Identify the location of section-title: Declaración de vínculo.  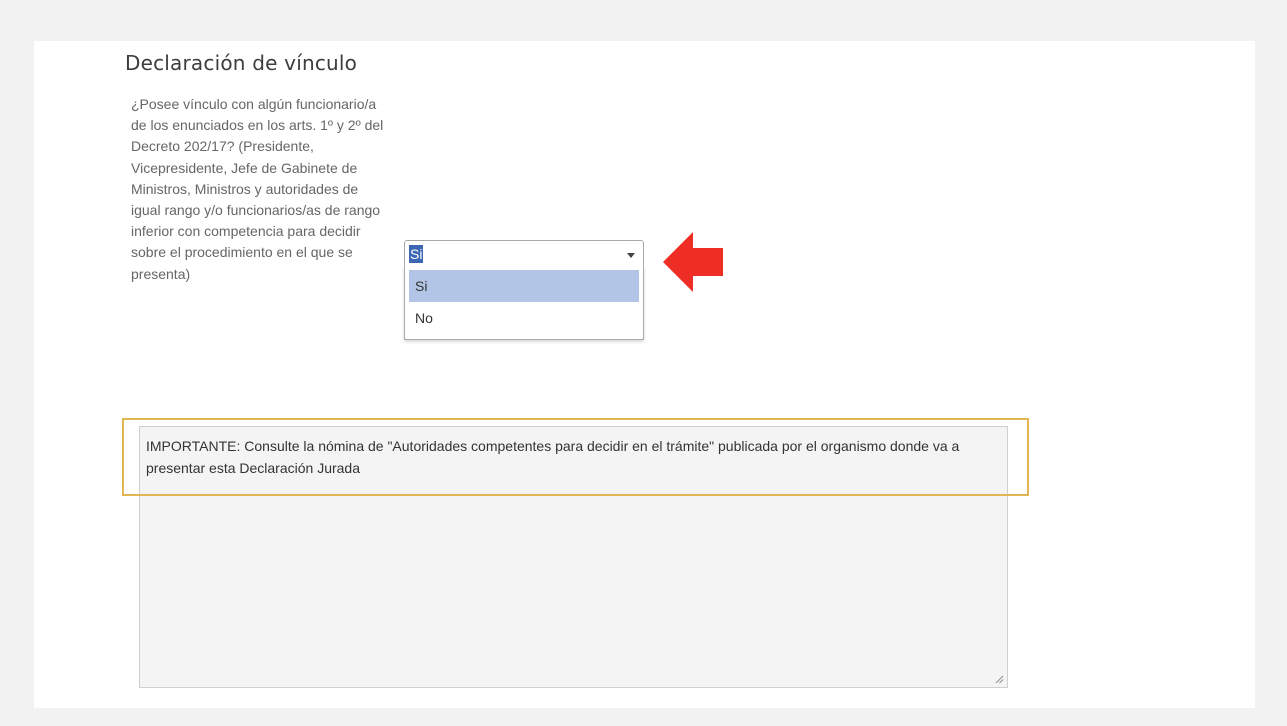
(241, 63).